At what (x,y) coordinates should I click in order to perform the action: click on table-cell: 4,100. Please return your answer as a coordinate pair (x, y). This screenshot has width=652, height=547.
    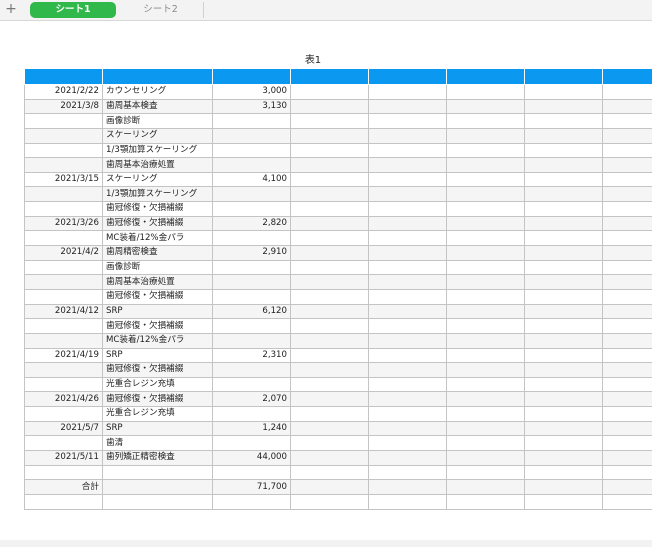
    Looking at the image, I should click on (251, 179).